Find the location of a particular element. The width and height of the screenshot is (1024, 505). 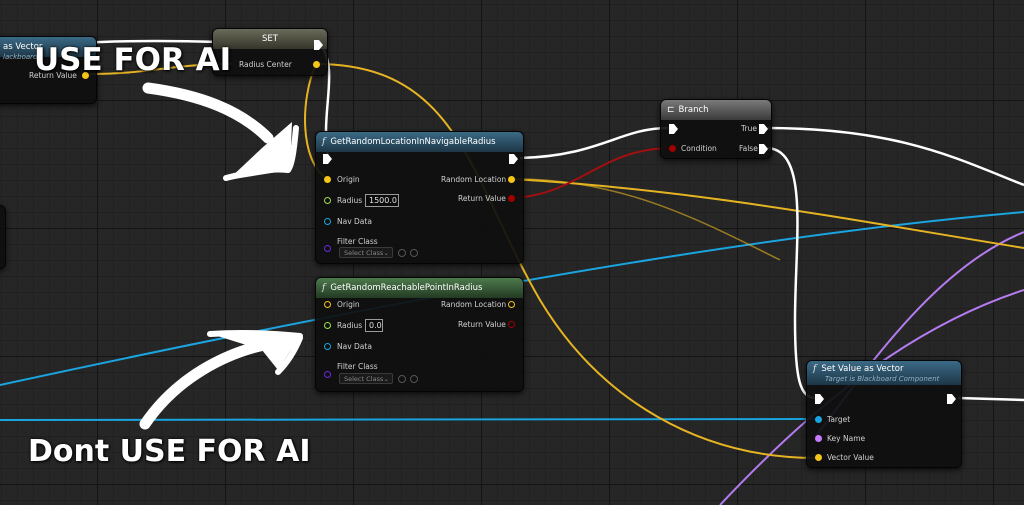

arrow-top-icon is located at coordinates (220, 131).